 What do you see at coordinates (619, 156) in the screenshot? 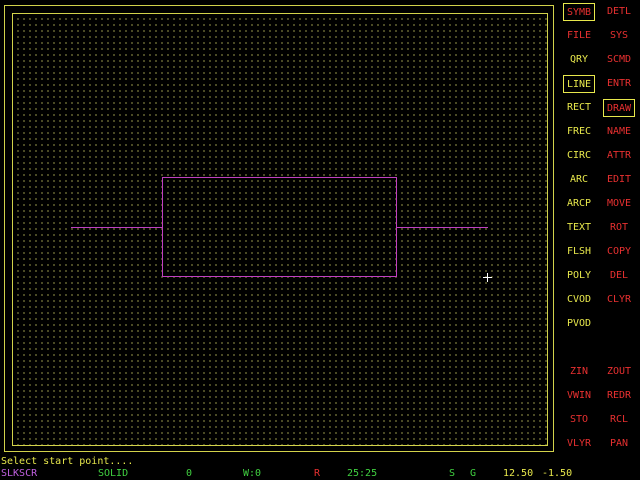
I see `menu-attr-button: ATTR` at bounding box center [619, 156].